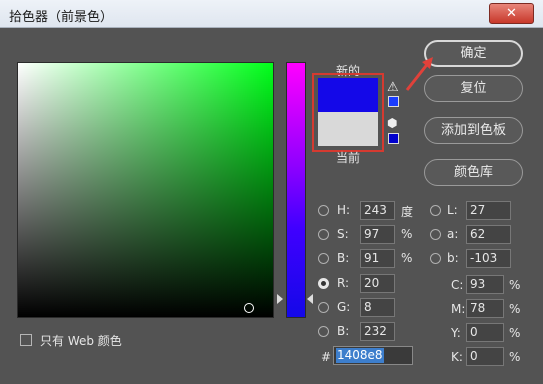 This screenshot has height=384, width=543. Describe the element at coordinates (377, 331) in the screenshot. I see `blue-input: 232` at that location.